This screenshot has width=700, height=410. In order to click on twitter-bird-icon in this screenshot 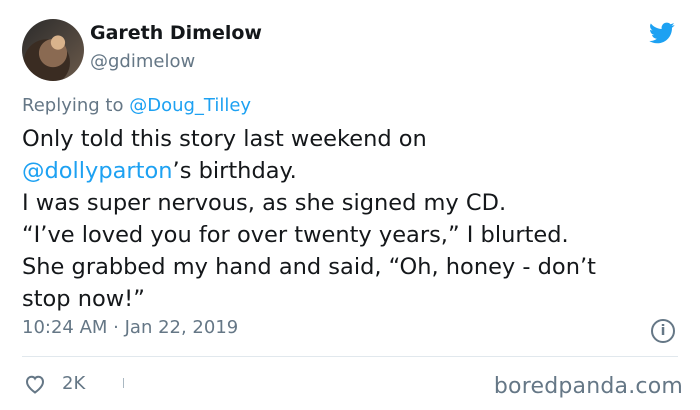, I will do `click(662, 33)`.